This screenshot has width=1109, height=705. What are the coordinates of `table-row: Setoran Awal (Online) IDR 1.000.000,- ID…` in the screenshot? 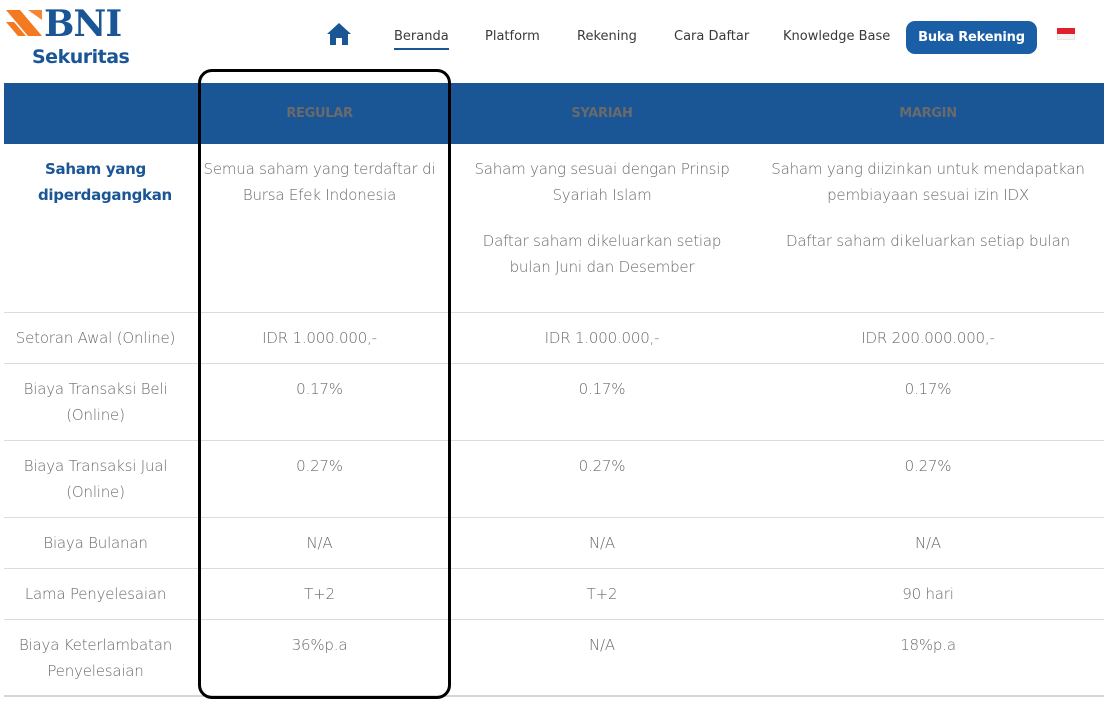 It's located at (554, 338).